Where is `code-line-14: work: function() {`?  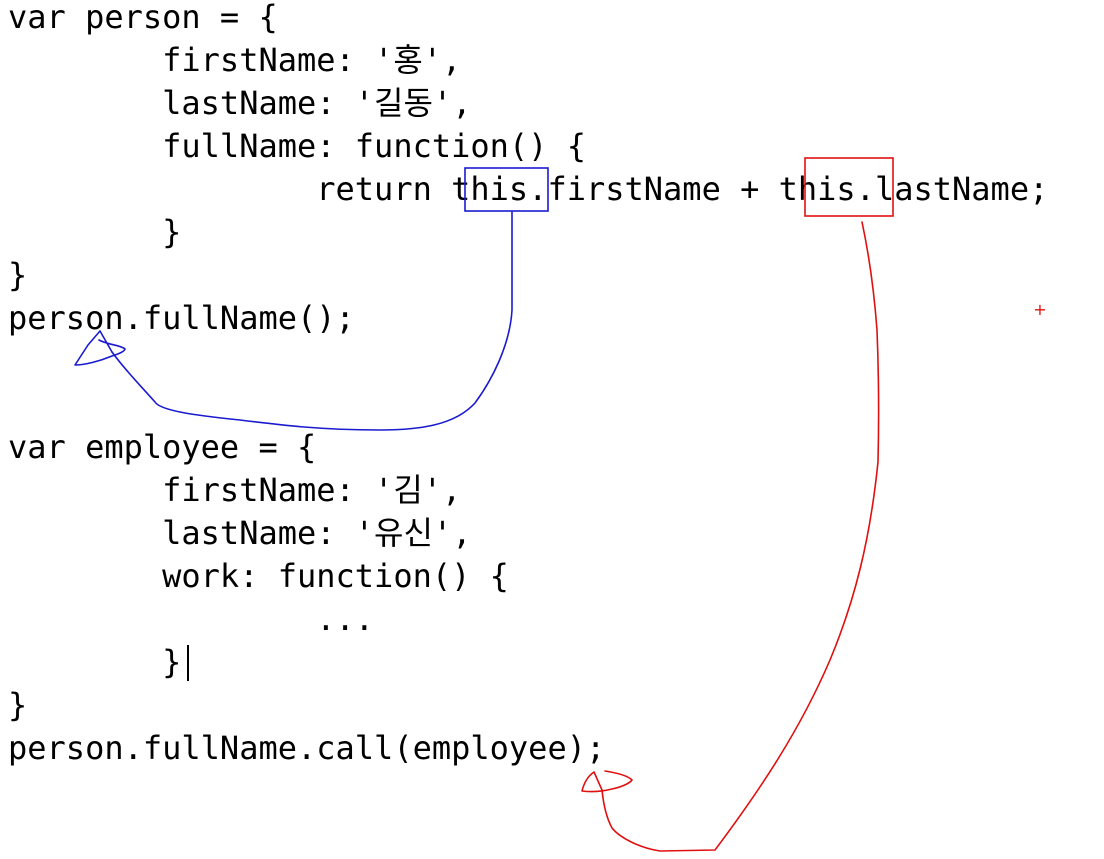
code-line-14: work: function() { is located at coordinates (258, 576).